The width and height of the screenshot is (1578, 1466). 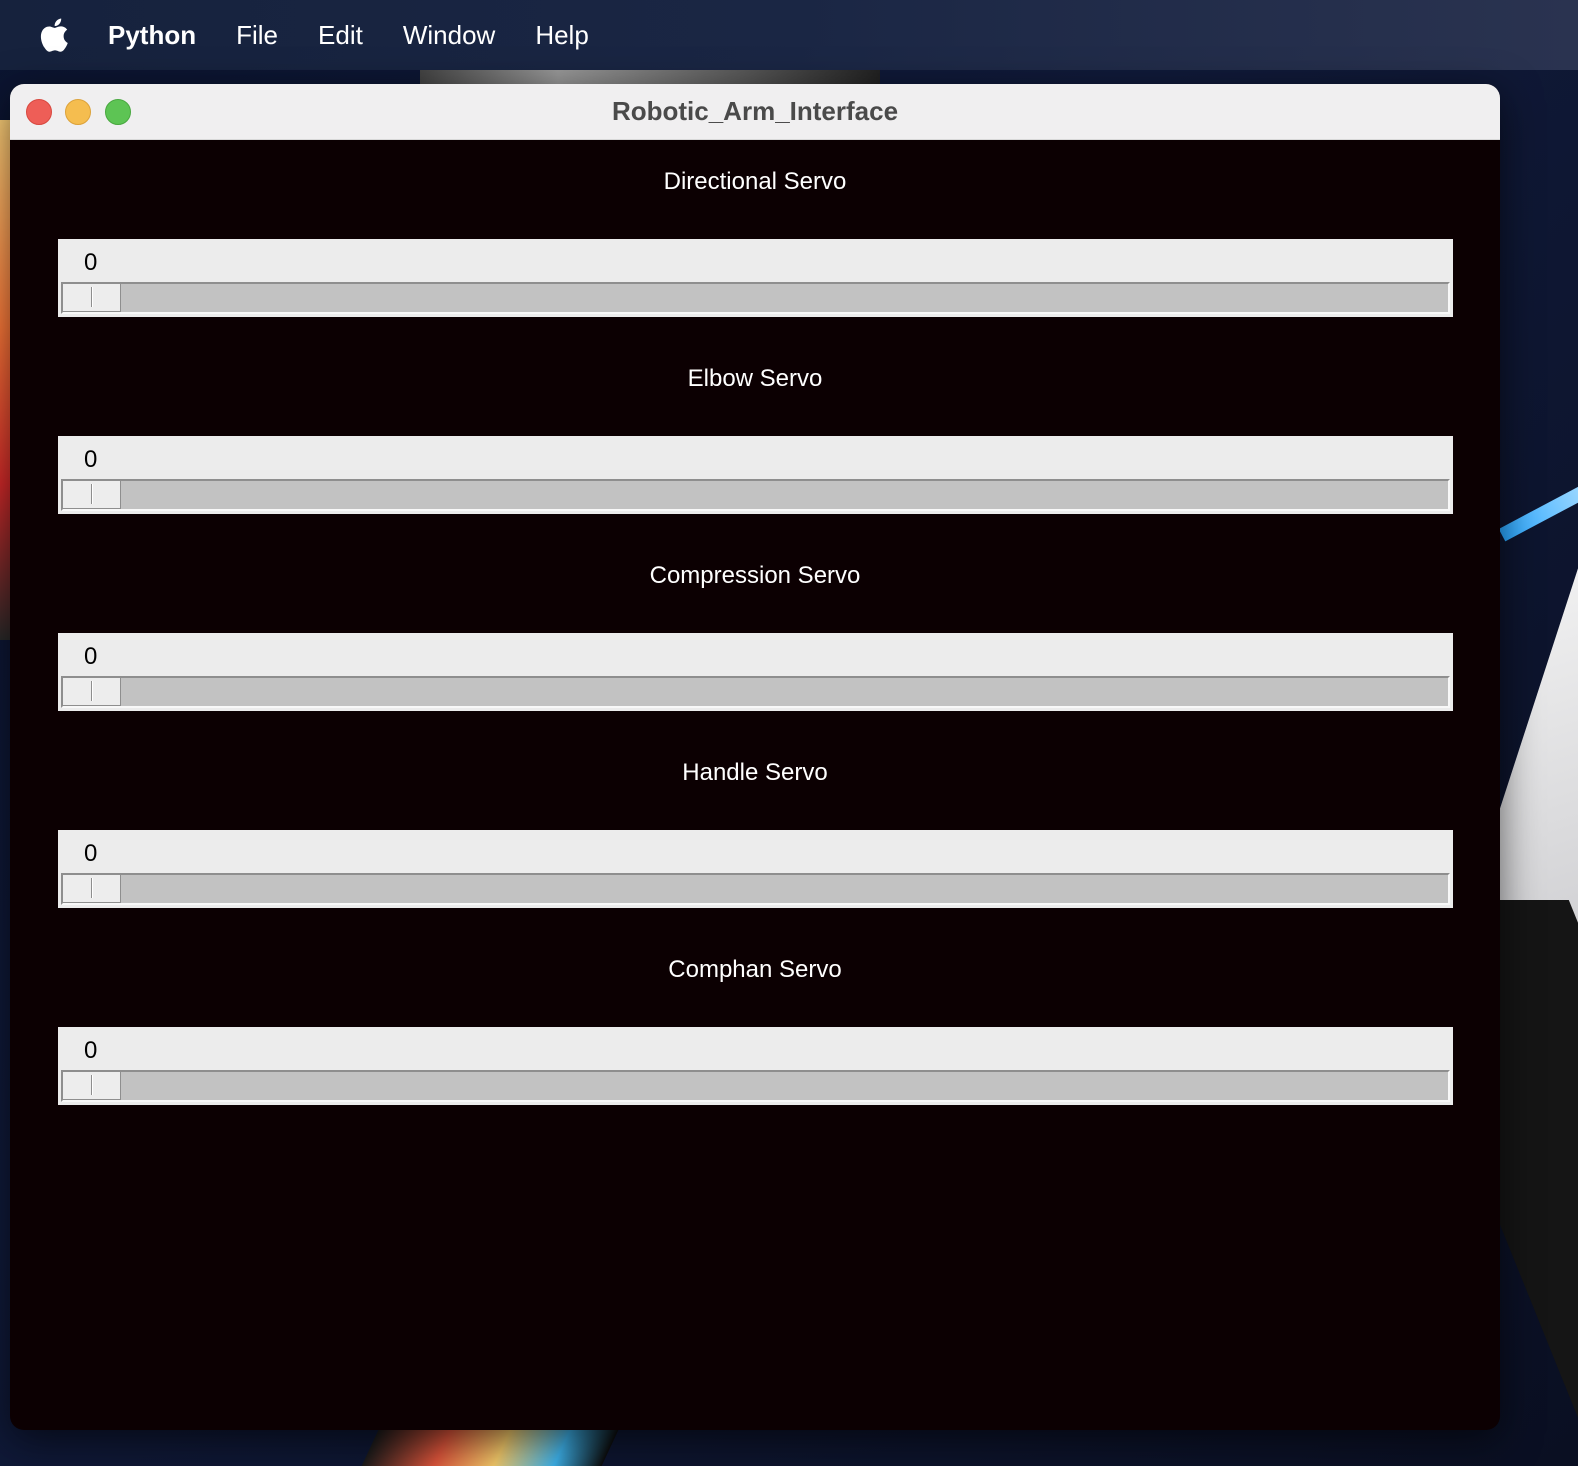 I want to click on title-bar: Robotic_Arm_Interface, so click(x=755, y=112).